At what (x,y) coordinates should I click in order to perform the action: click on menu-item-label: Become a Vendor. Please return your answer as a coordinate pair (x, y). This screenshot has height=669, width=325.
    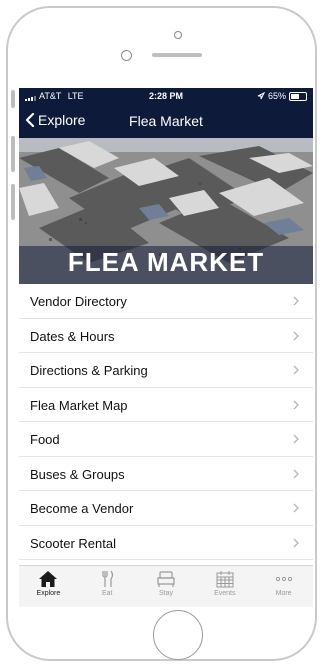
    Looking at the image, I should click on (82, 508).